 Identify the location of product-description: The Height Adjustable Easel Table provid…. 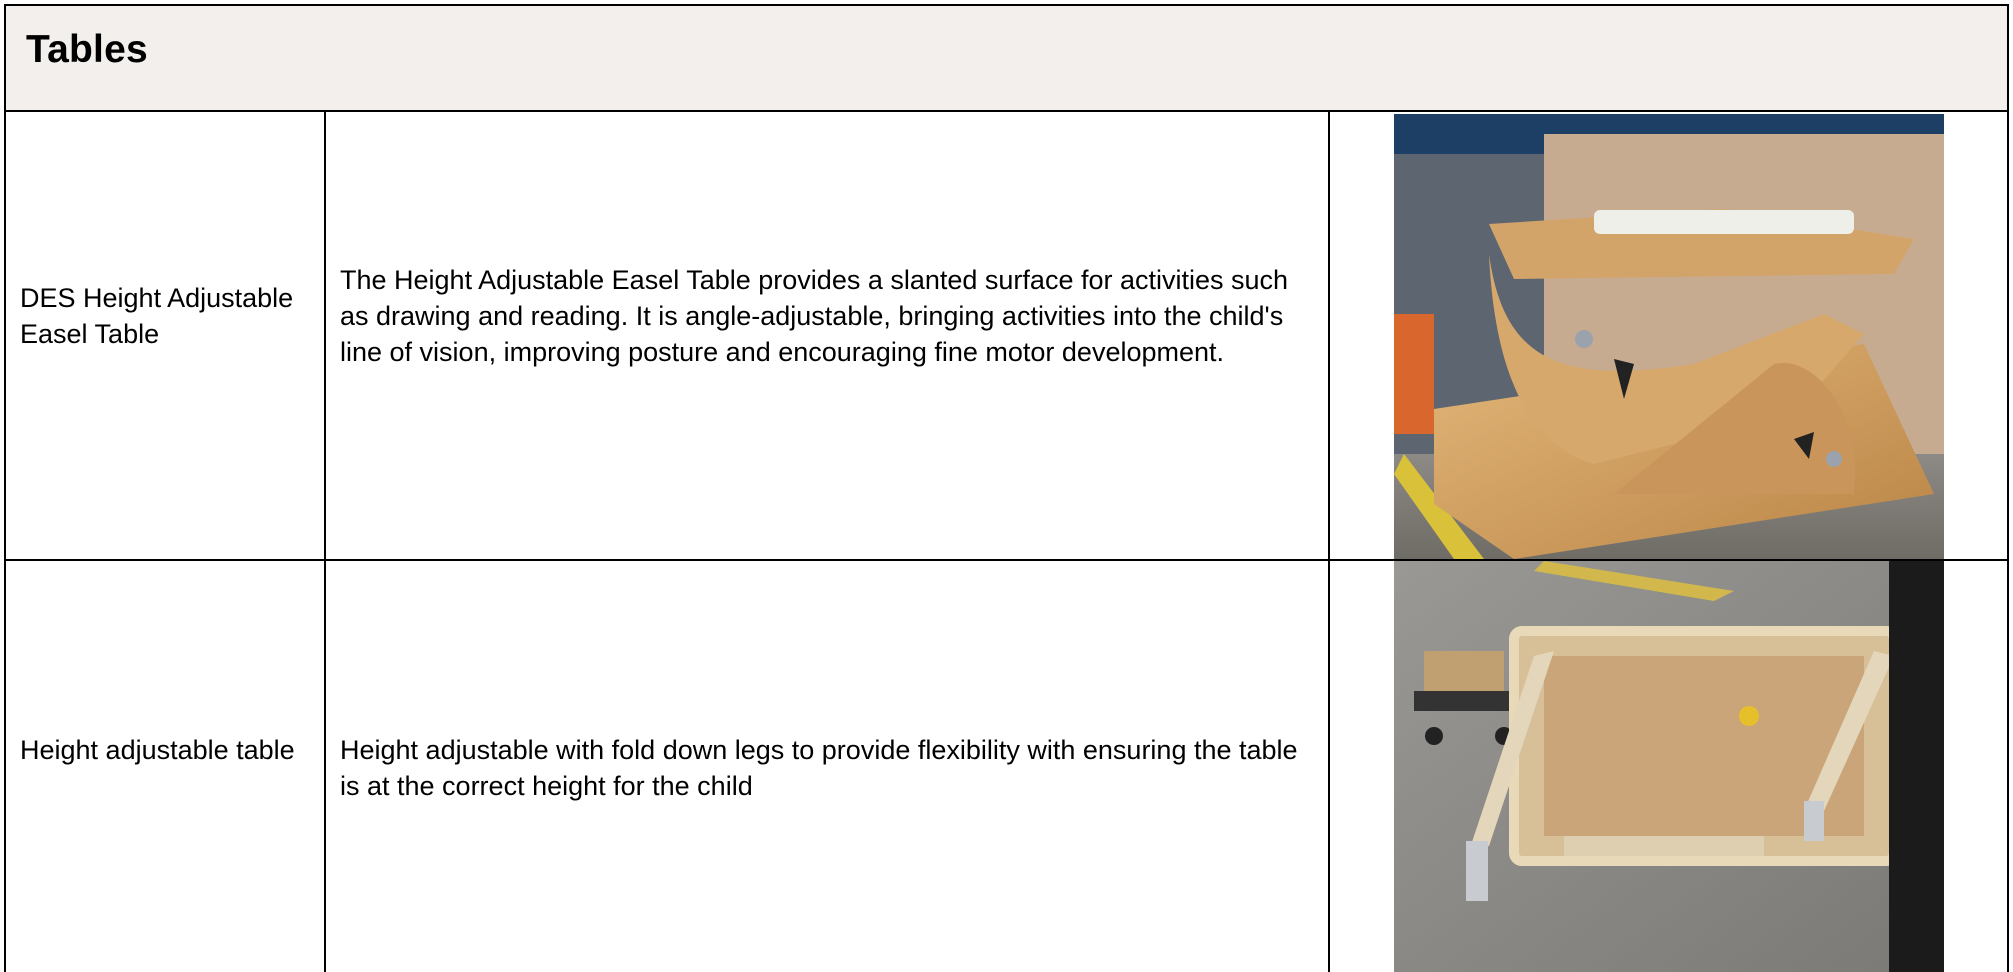
(814, 316).